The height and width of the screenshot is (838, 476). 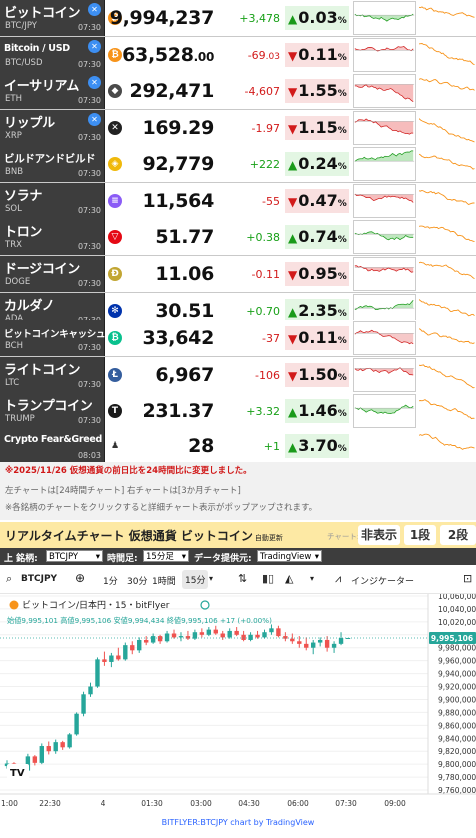 What do you see at coordinates (238, 822) in the screenshot?
I see `tradingview-credit: BITFLYER:BTCJPY chart by TradingView` at bounding box center [238, 822].